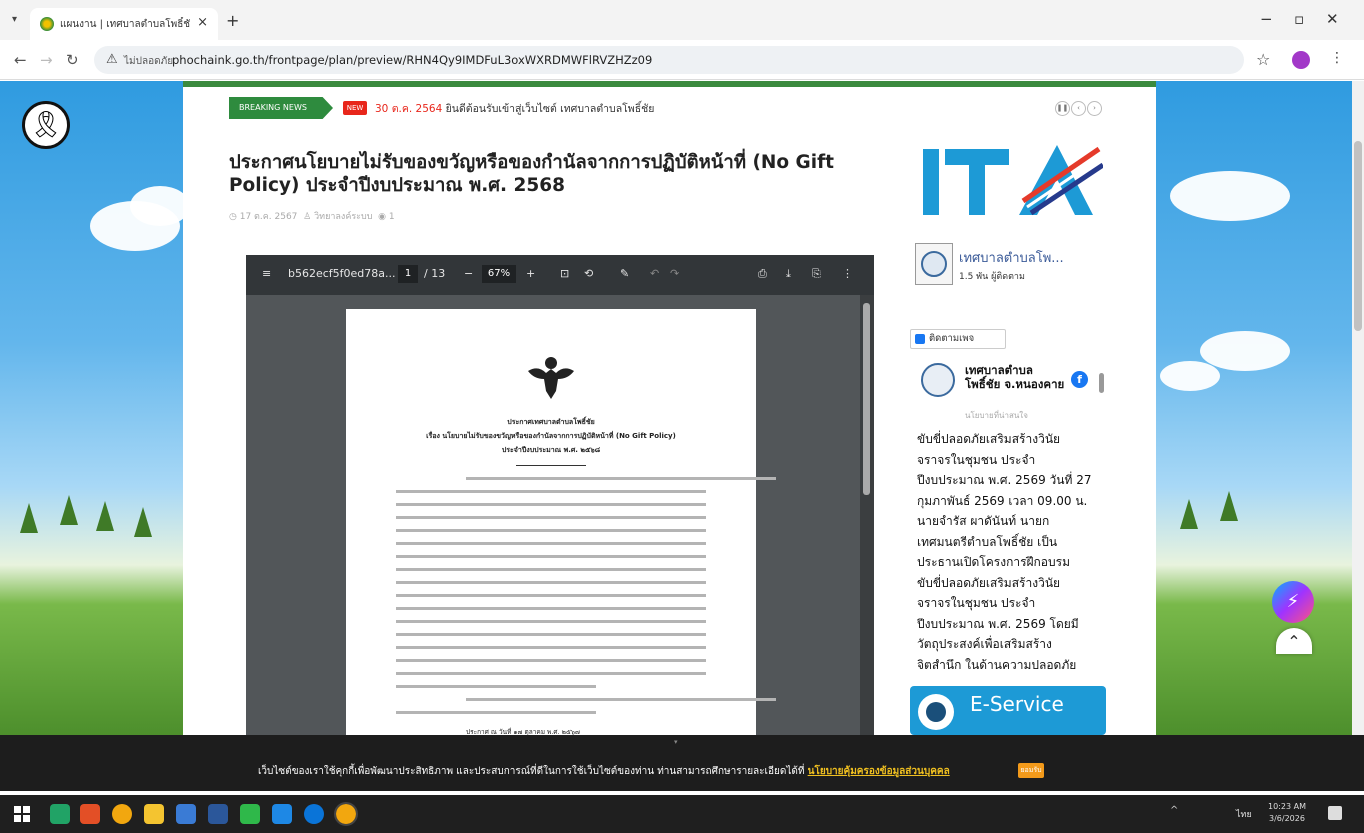 This screenshot has height=833, width=1364. What do you see at coordinates (20, 60) in the screenshot?
I see `back-arrow-icon: ←` at bounding box center [20, 60].